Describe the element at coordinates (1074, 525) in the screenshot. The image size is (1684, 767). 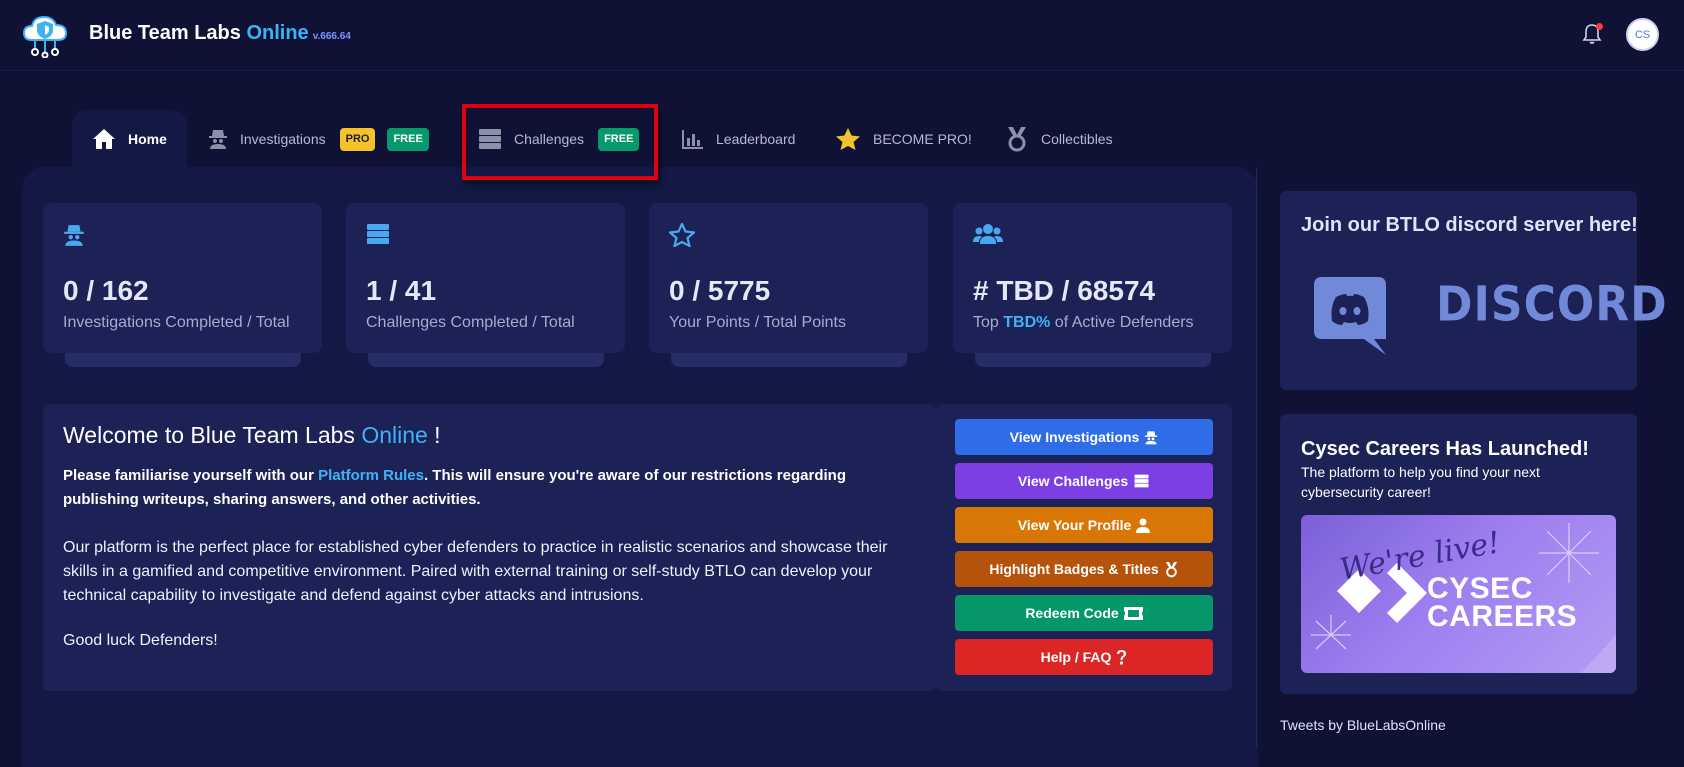
I see `button-label: View Your Profile` at that location.